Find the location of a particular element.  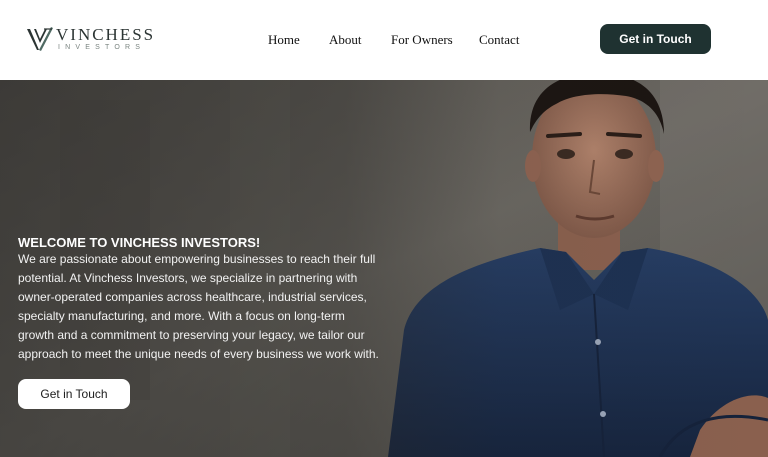

nav-contact-link: Contact is located at coordinates (499, 40).